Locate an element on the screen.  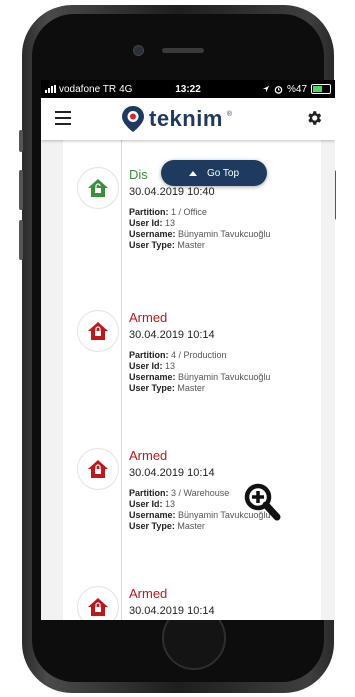
status-right: %47 is located at coordinates (296, 89).